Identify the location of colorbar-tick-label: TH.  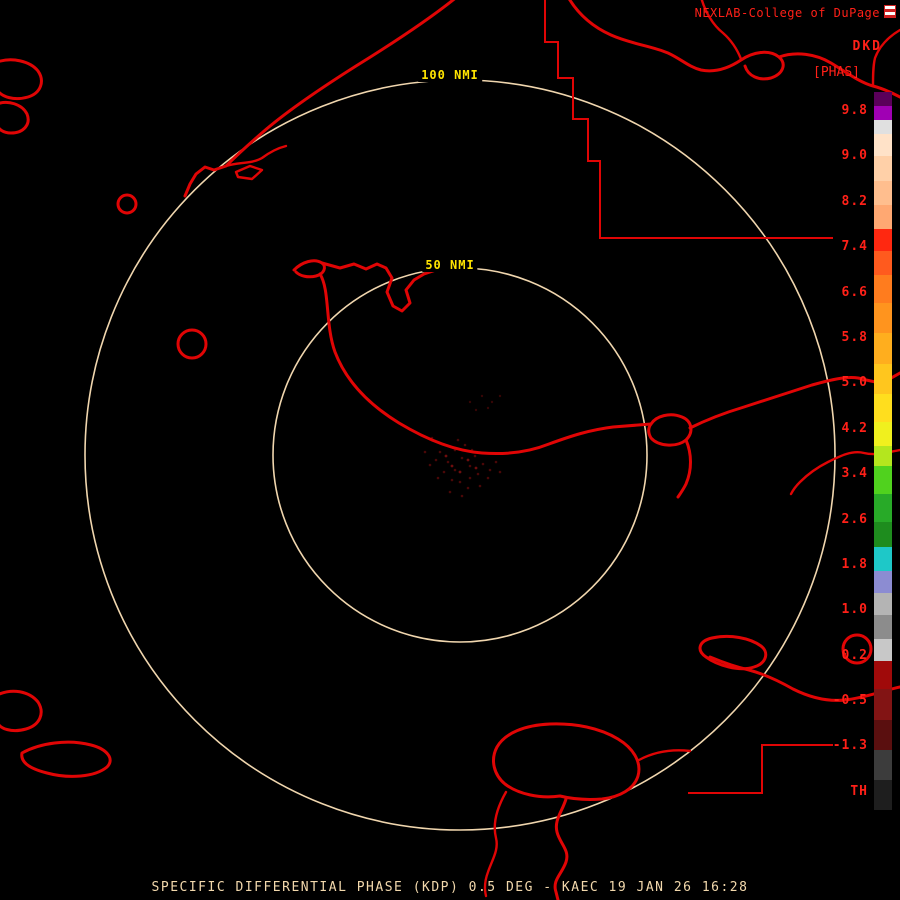
(859, 791).